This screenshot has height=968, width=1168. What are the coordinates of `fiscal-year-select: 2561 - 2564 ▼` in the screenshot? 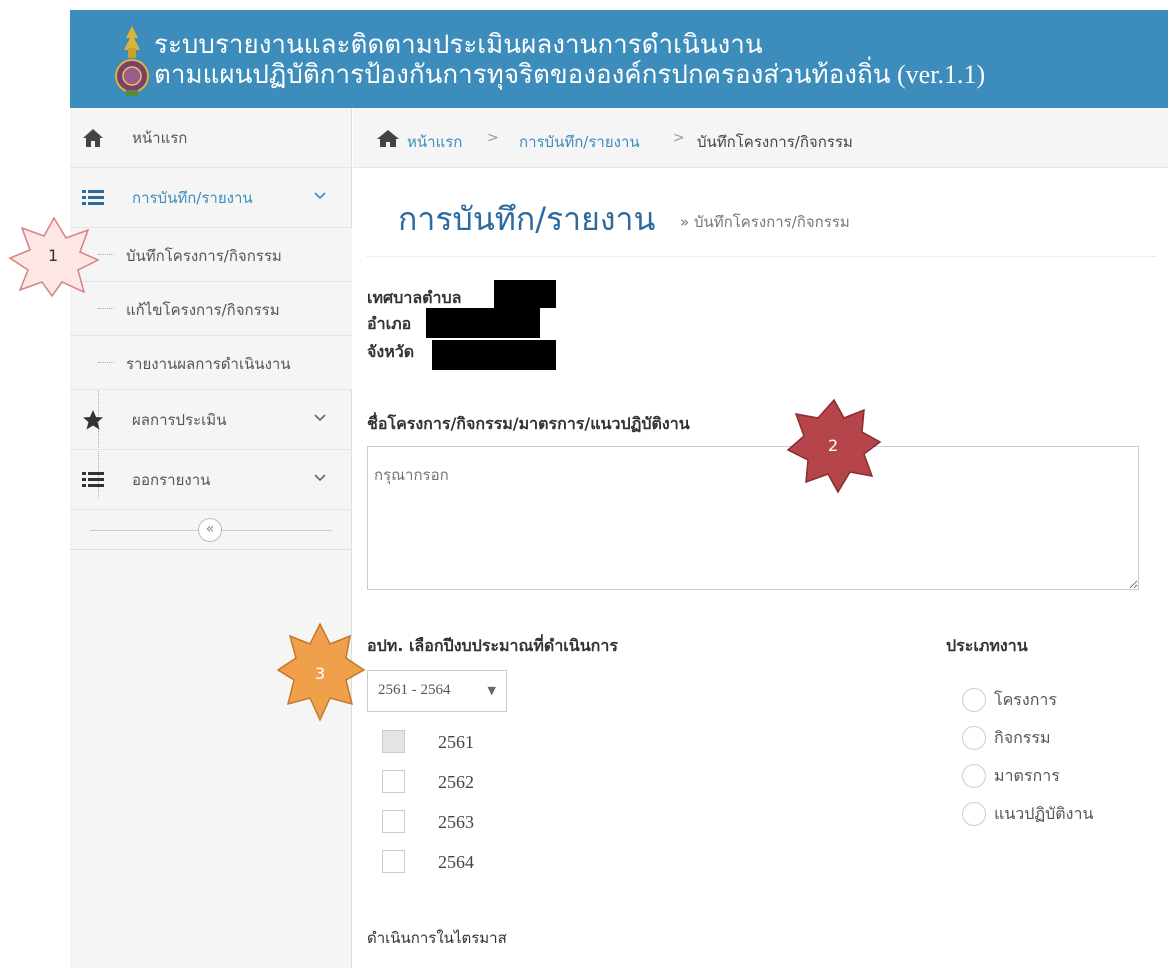 It's located at (437, 691).